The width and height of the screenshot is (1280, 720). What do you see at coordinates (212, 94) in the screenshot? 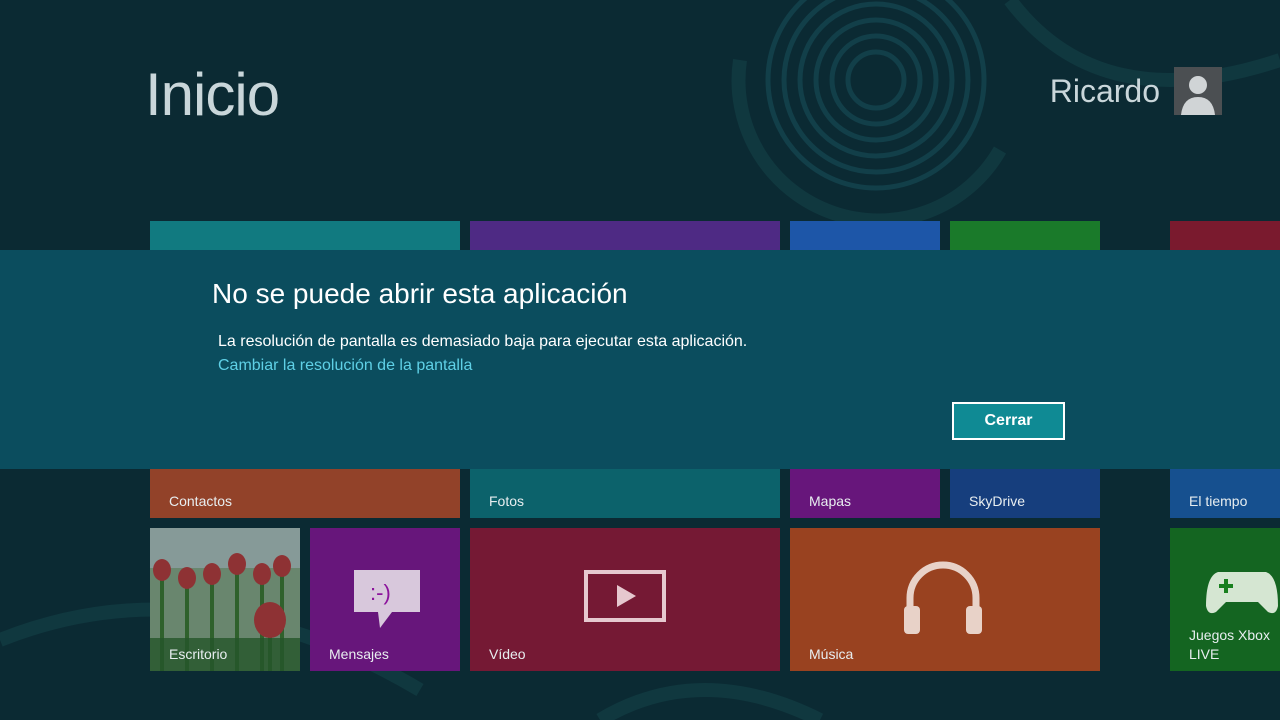
I see `start-title: Inicio` at bounding box center [212, 94].